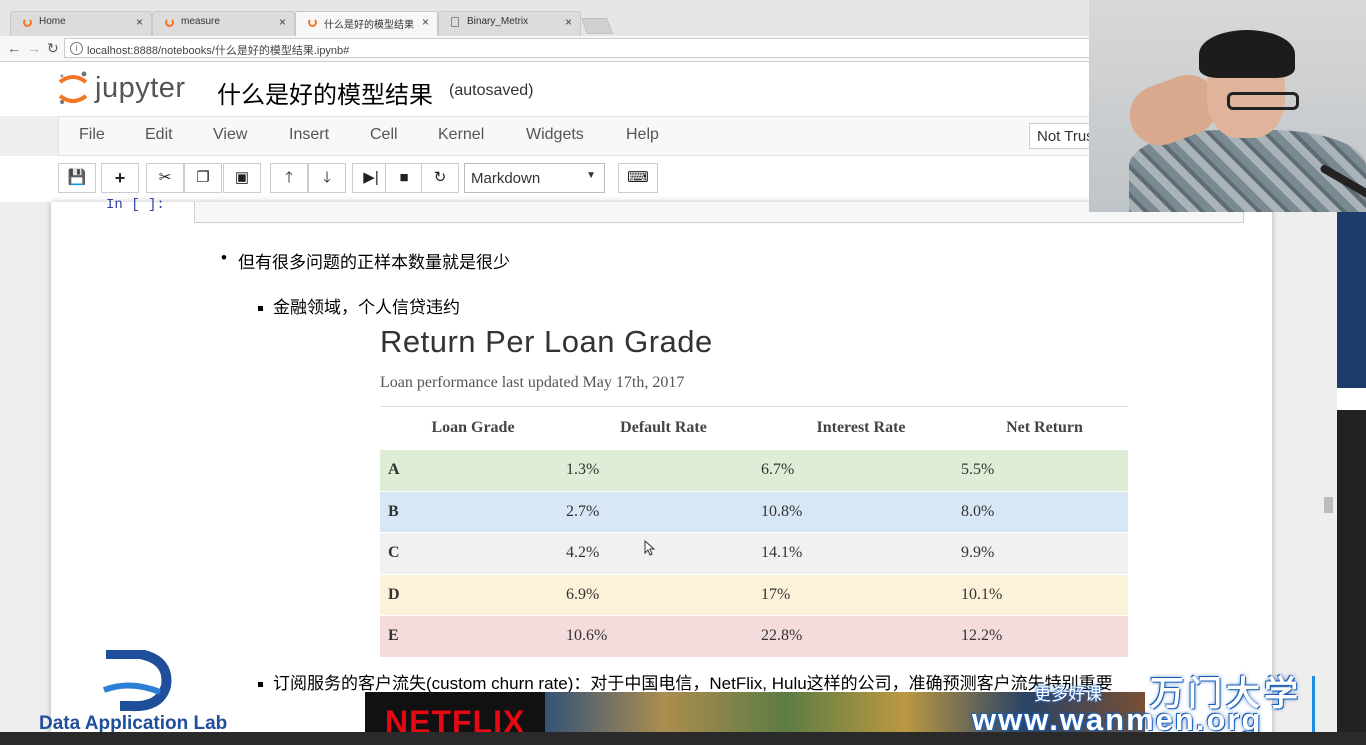  I want to click on grade-cell: A, so click(473, 470).